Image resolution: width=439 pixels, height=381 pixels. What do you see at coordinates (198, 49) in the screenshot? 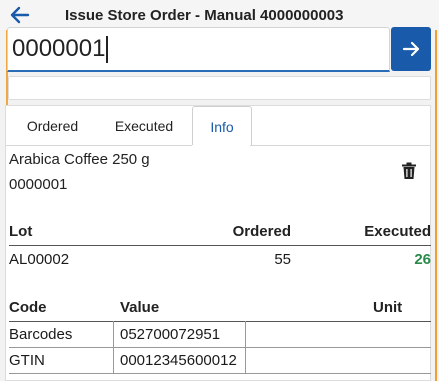
I see `scan-input: 0000001` at bounding box center [198, 49].